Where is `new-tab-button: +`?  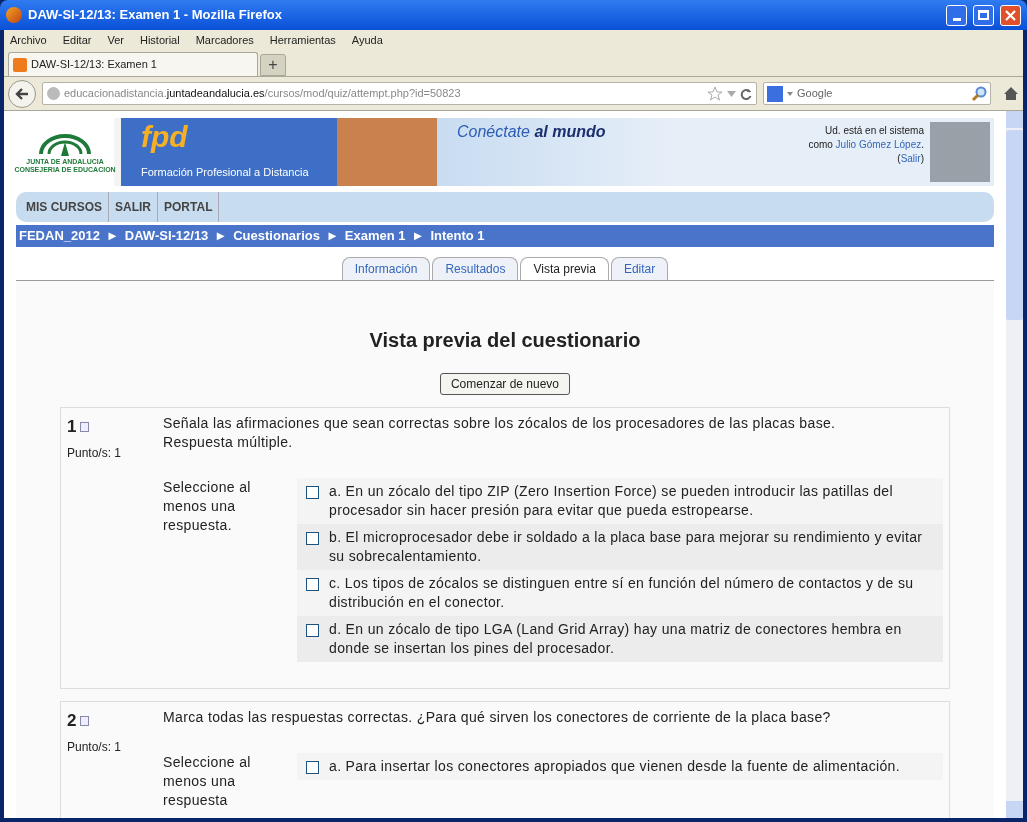 new-tab-button: + is located at coordinates (273, 65).